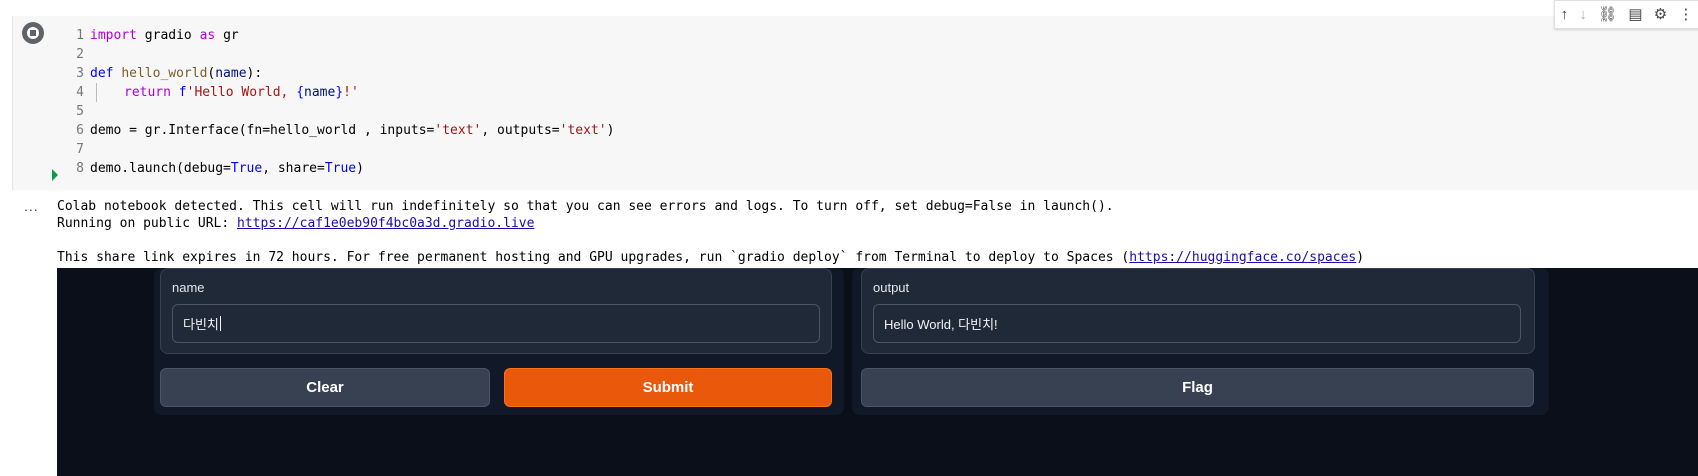 The image size is (1698, 476). I want to click on output-line: Running on public URL:, so click(147, 223).